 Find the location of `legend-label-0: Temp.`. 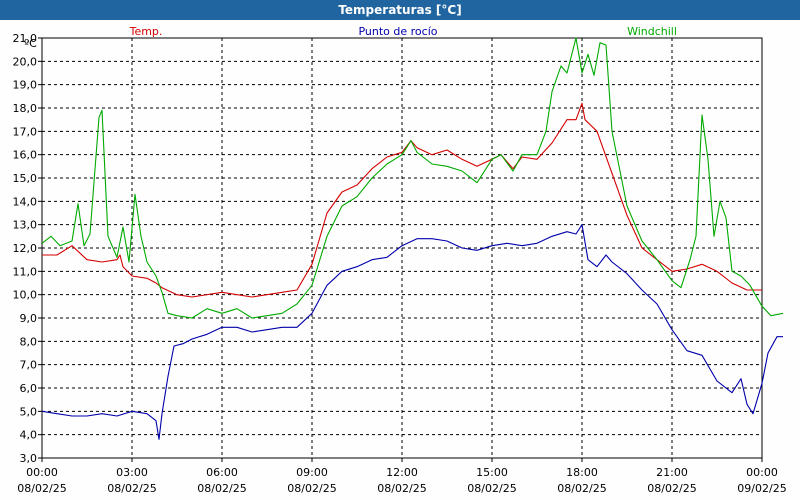

legend-label-0: Temp. is located at coordinates (146, 31).